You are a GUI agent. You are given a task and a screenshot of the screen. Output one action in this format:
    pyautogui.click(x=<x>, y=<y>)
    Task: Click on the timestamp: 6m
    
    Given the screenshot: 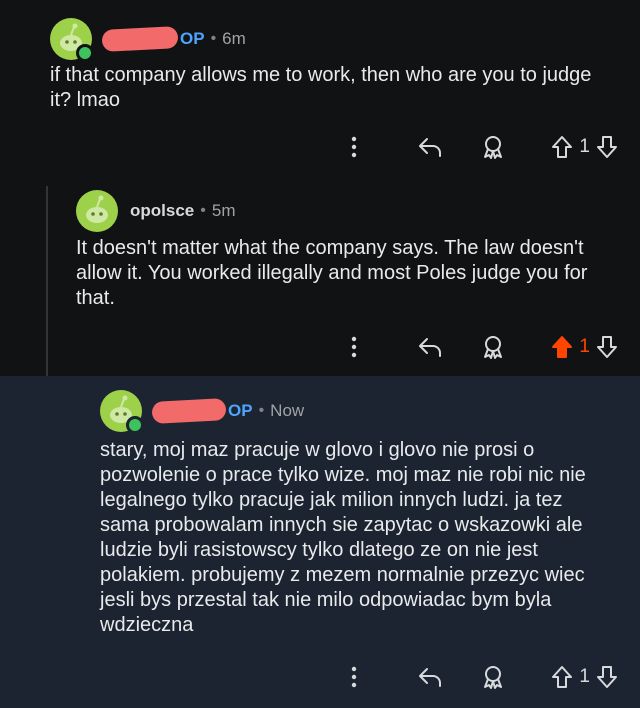 What is the action you would take?
    pyautogui.click(x=234, y=38)
    